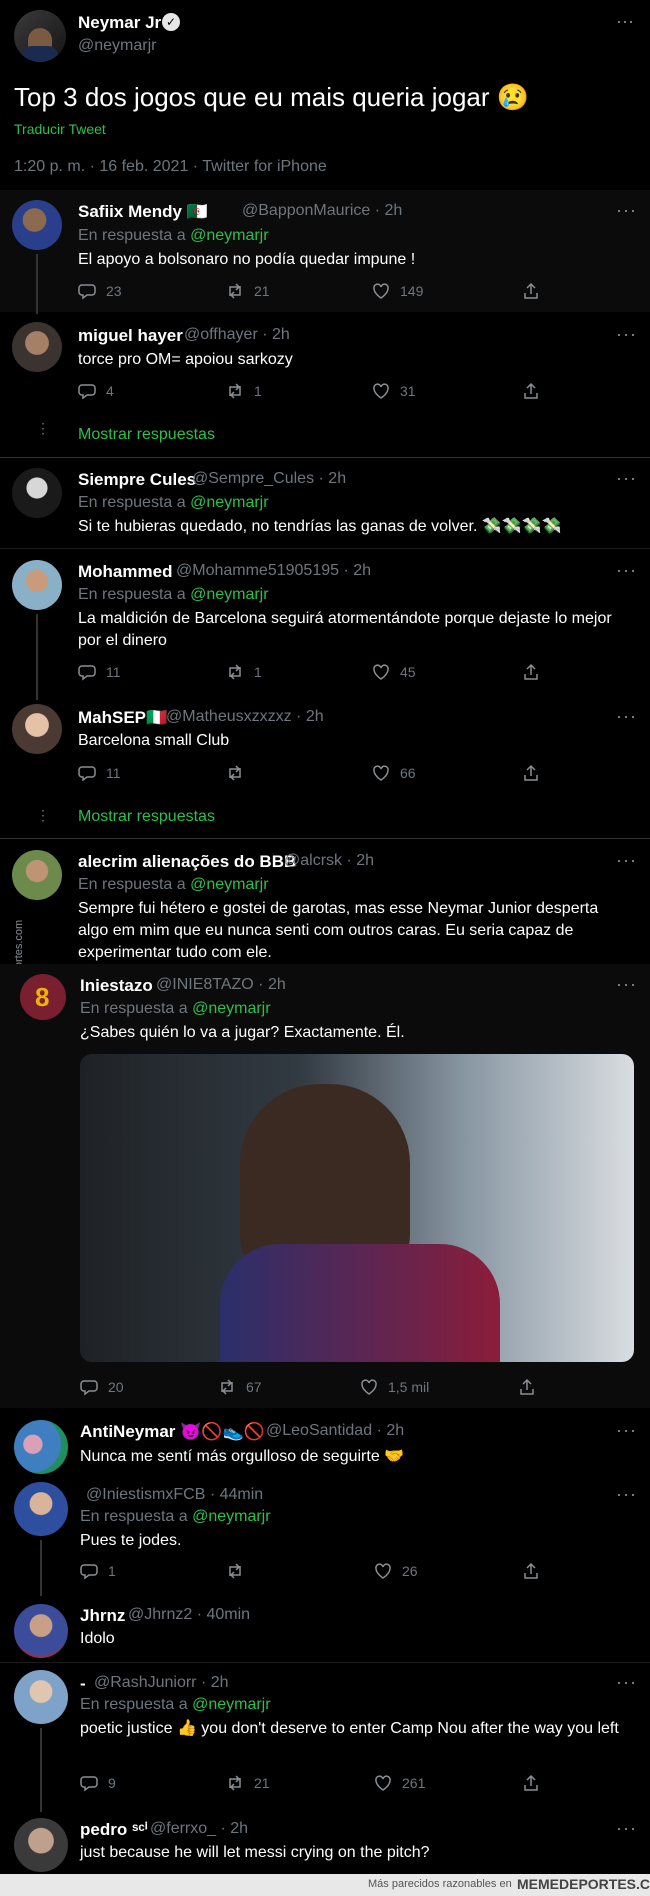  I want to click on like-action: 26, so click(396, 1571).